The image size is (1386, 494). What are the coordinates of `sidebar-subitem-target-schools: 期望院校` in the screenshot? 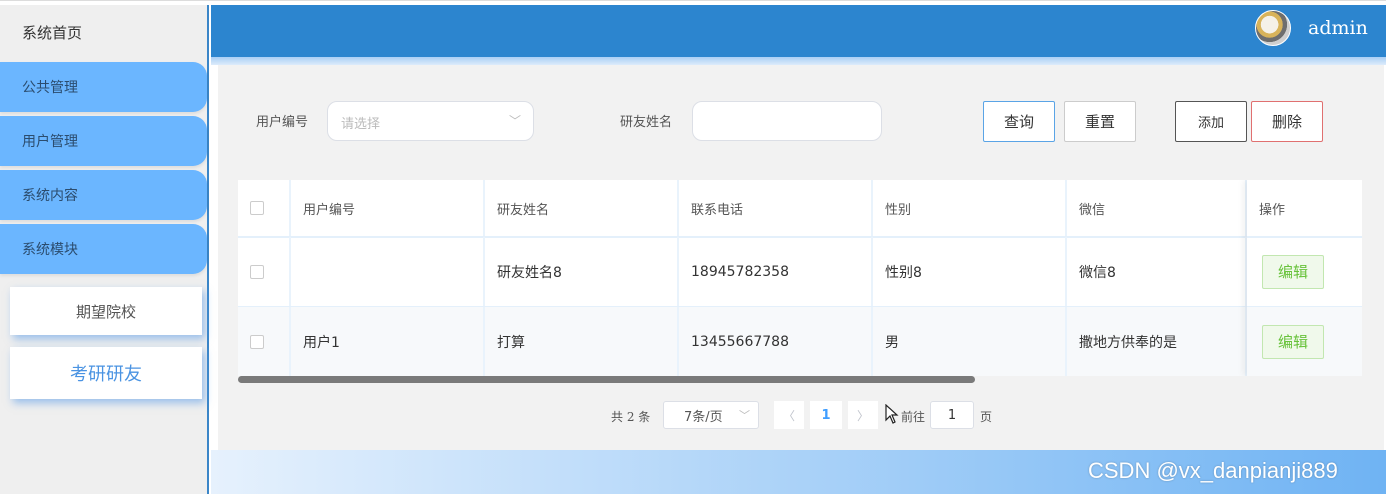 It's located at (106, 311).